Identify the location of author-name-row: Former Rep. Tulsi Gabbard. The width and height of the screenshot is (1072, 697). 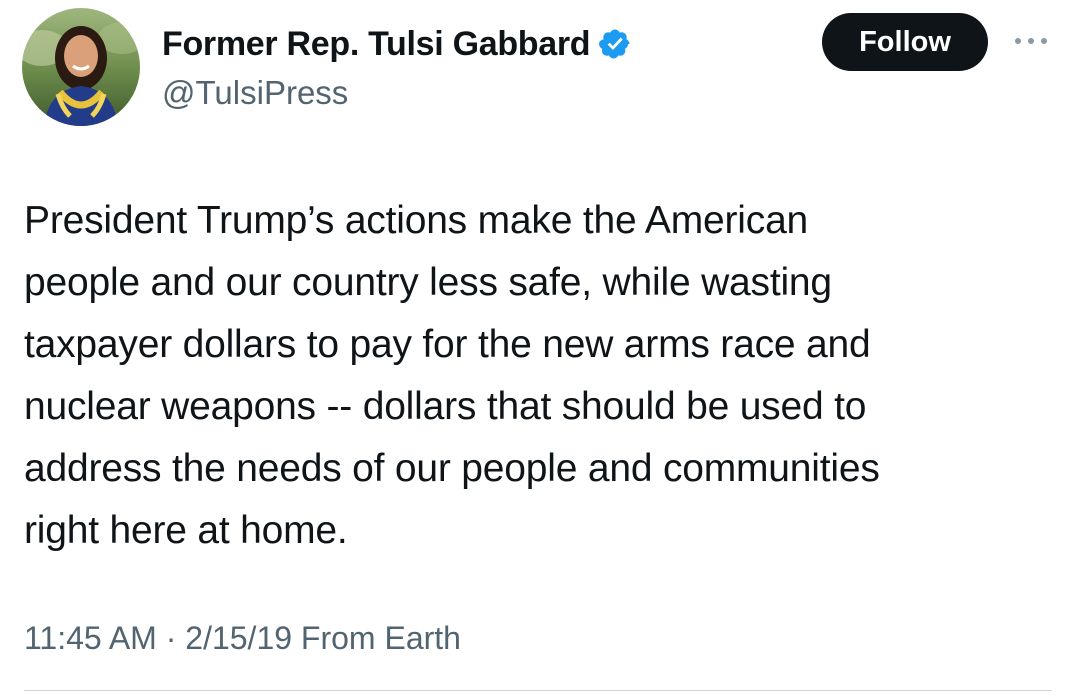
(397, 44).